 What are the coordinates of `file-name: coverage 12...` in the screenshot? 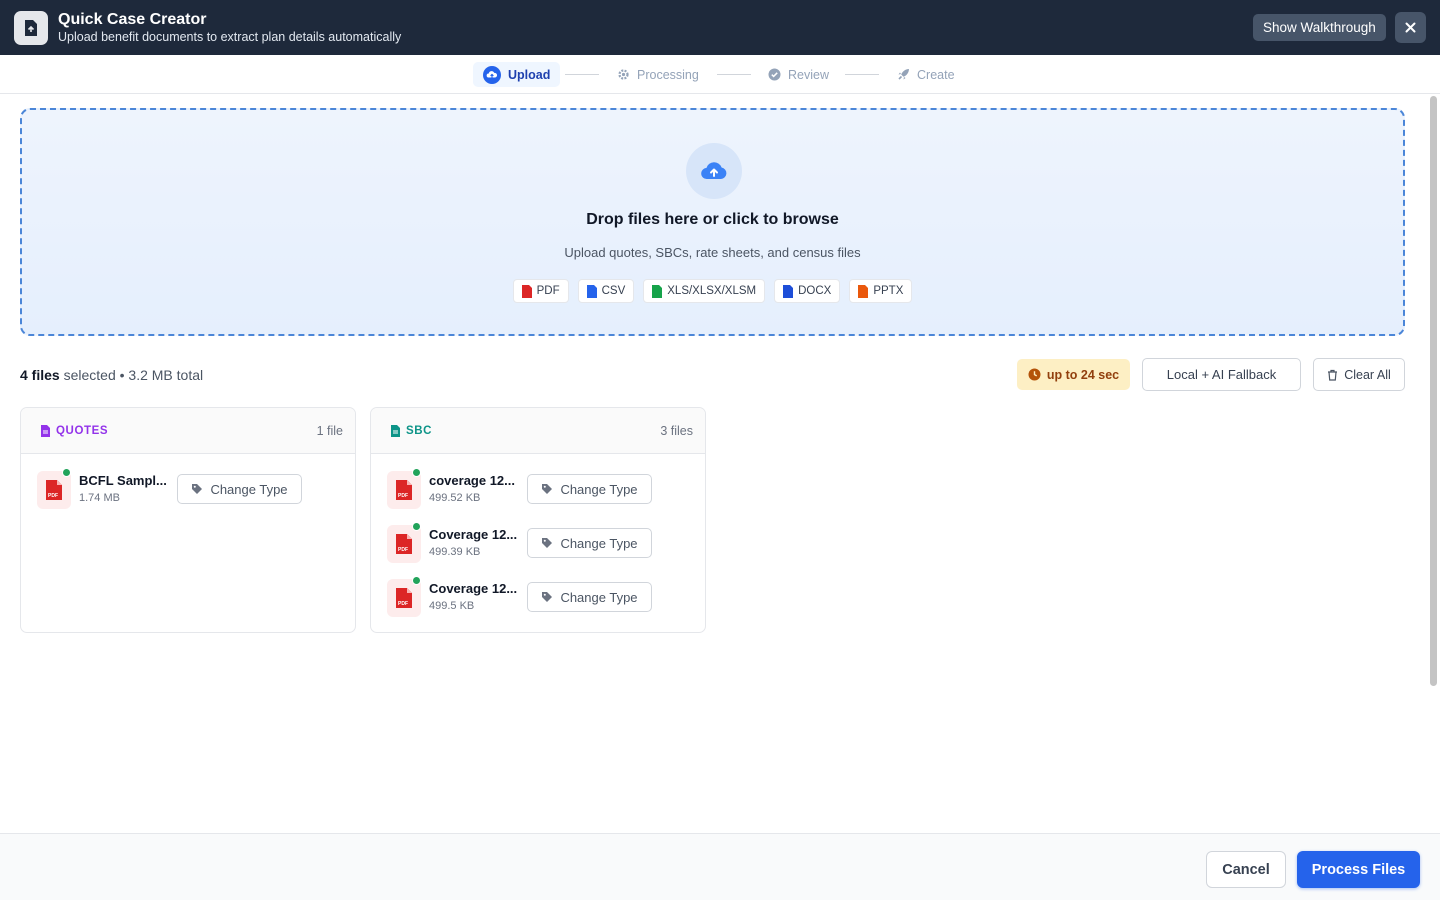 It's located at (472, 480).